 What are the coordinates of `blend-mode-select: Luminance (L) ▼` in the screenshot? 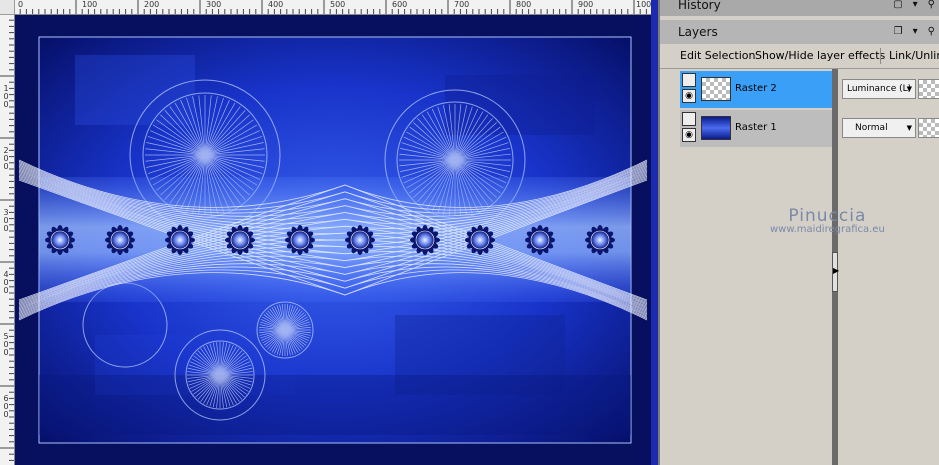 It's located at (879, 89).